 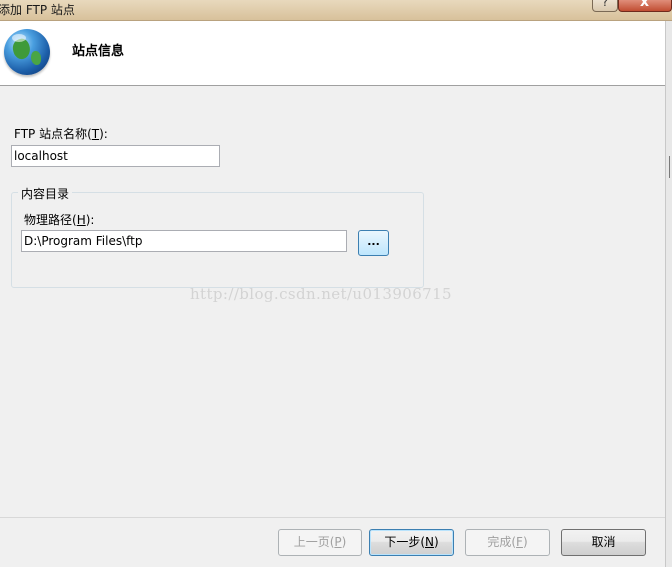 What do you see at coordinates (27, 52) in the screenshot?
I see `globe-icon` at bounding box center [27, 52].